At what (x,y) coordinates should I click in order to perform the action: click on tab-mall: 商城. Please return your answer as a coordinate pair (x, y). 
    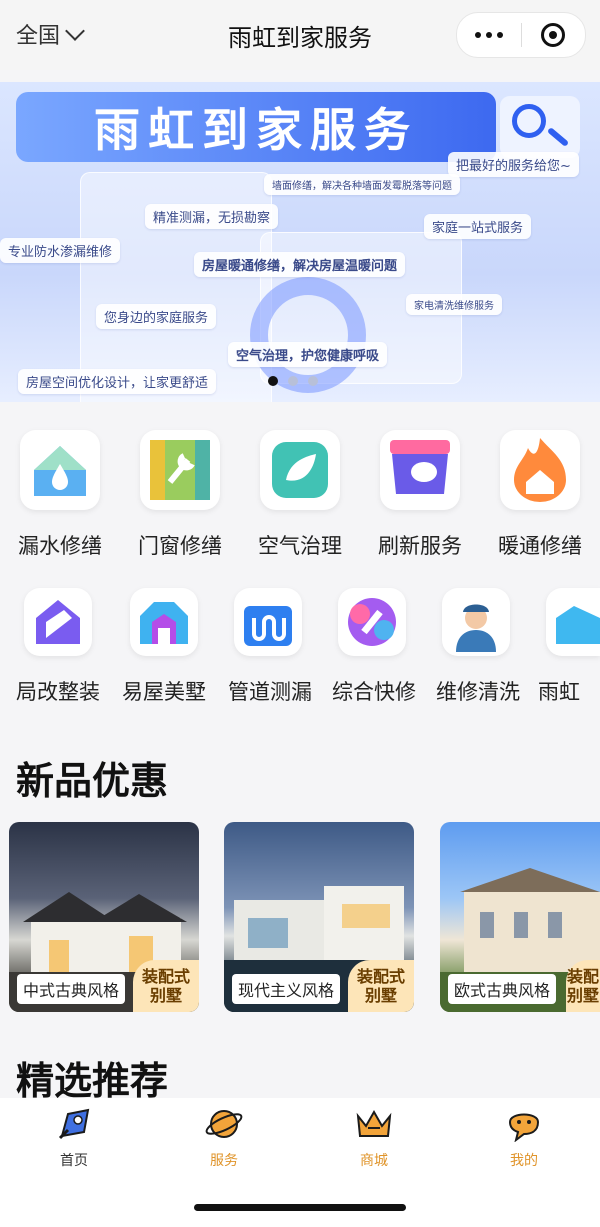
    Looking at the image, I should click on (374, 1138).